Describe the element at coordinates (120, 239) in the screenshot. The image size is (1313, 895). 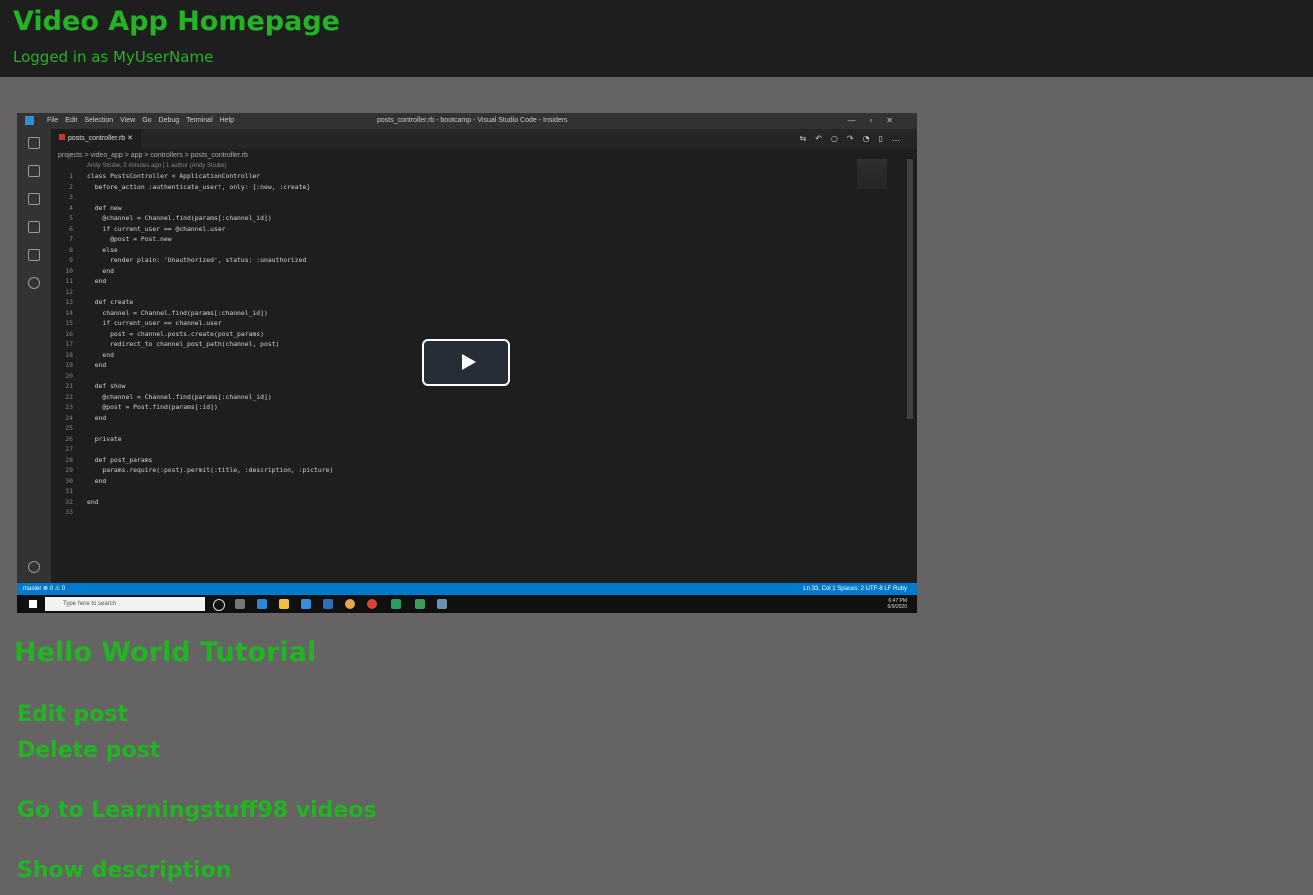
I see `code-line: 7 @post = Post.new` at that location.